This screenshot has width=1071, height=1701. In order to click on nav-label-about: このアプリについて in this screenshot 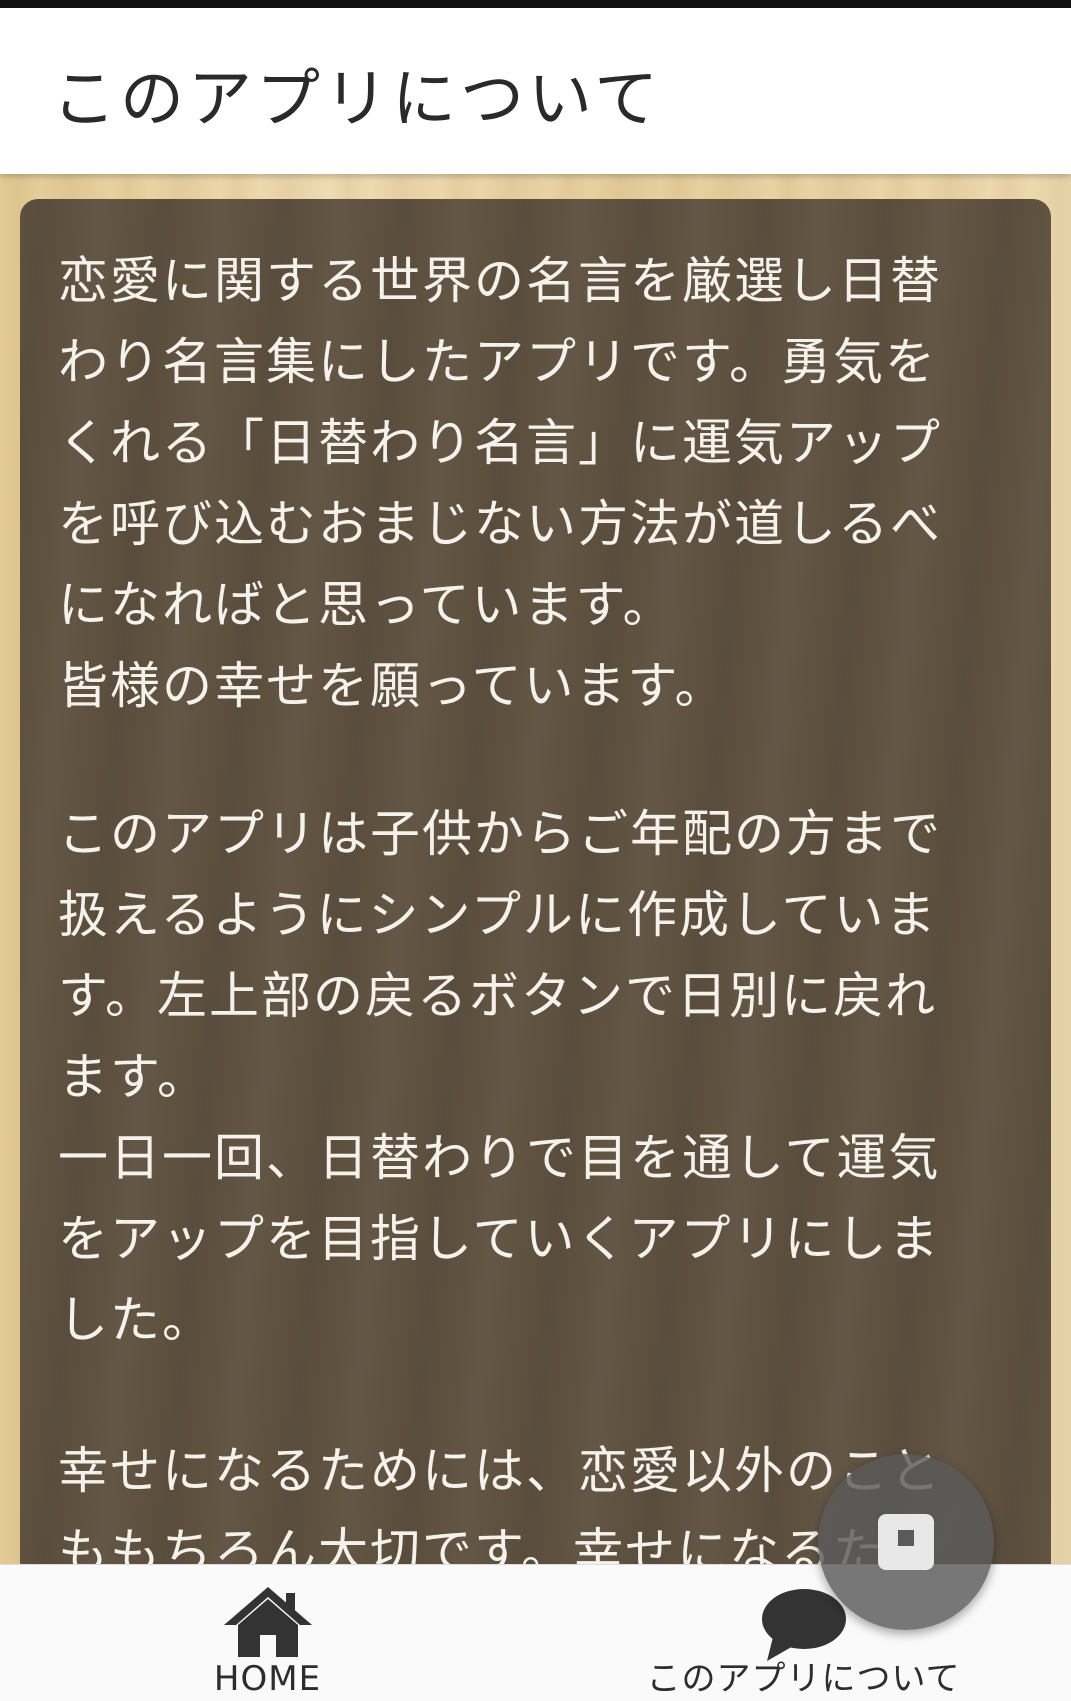, I will do `click(803, 1679)`.